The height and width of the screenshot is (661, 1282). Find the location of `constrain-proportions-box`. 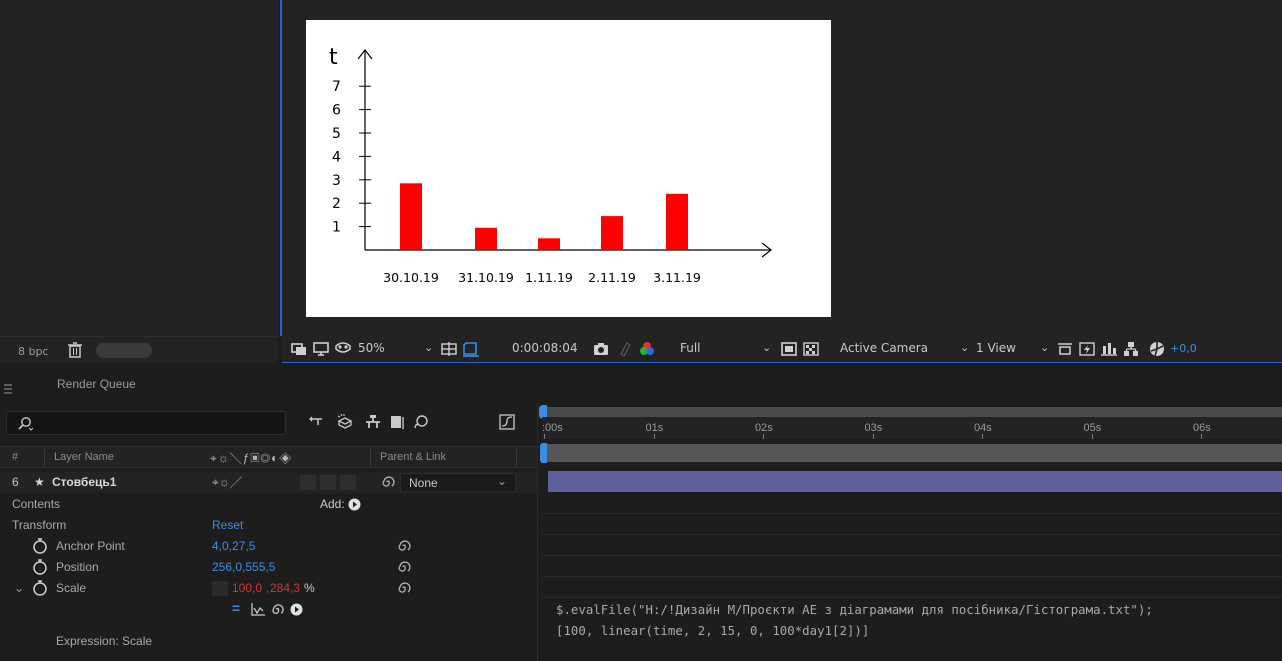

constrain-proportions-box is located at coordinates (220, 588).